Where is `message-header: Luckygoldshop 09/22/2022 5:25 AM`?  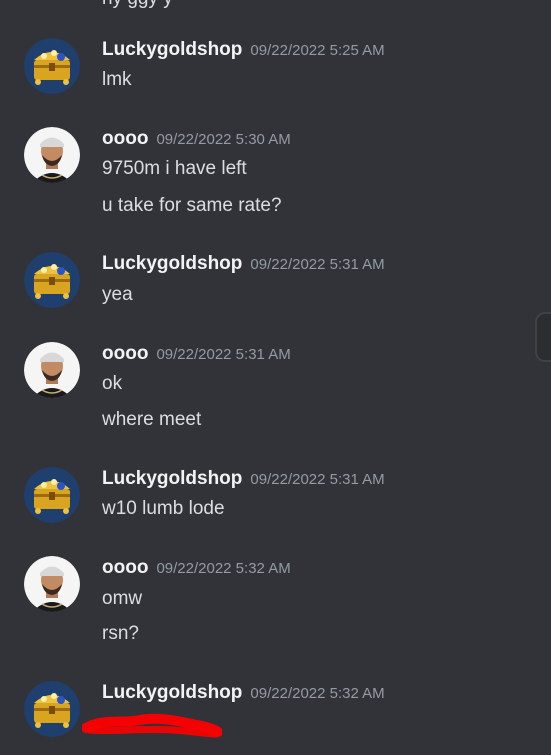 message-header: Luckygoldshop 09/22/2022 5:25 AM is located at coordinates (243, 50).